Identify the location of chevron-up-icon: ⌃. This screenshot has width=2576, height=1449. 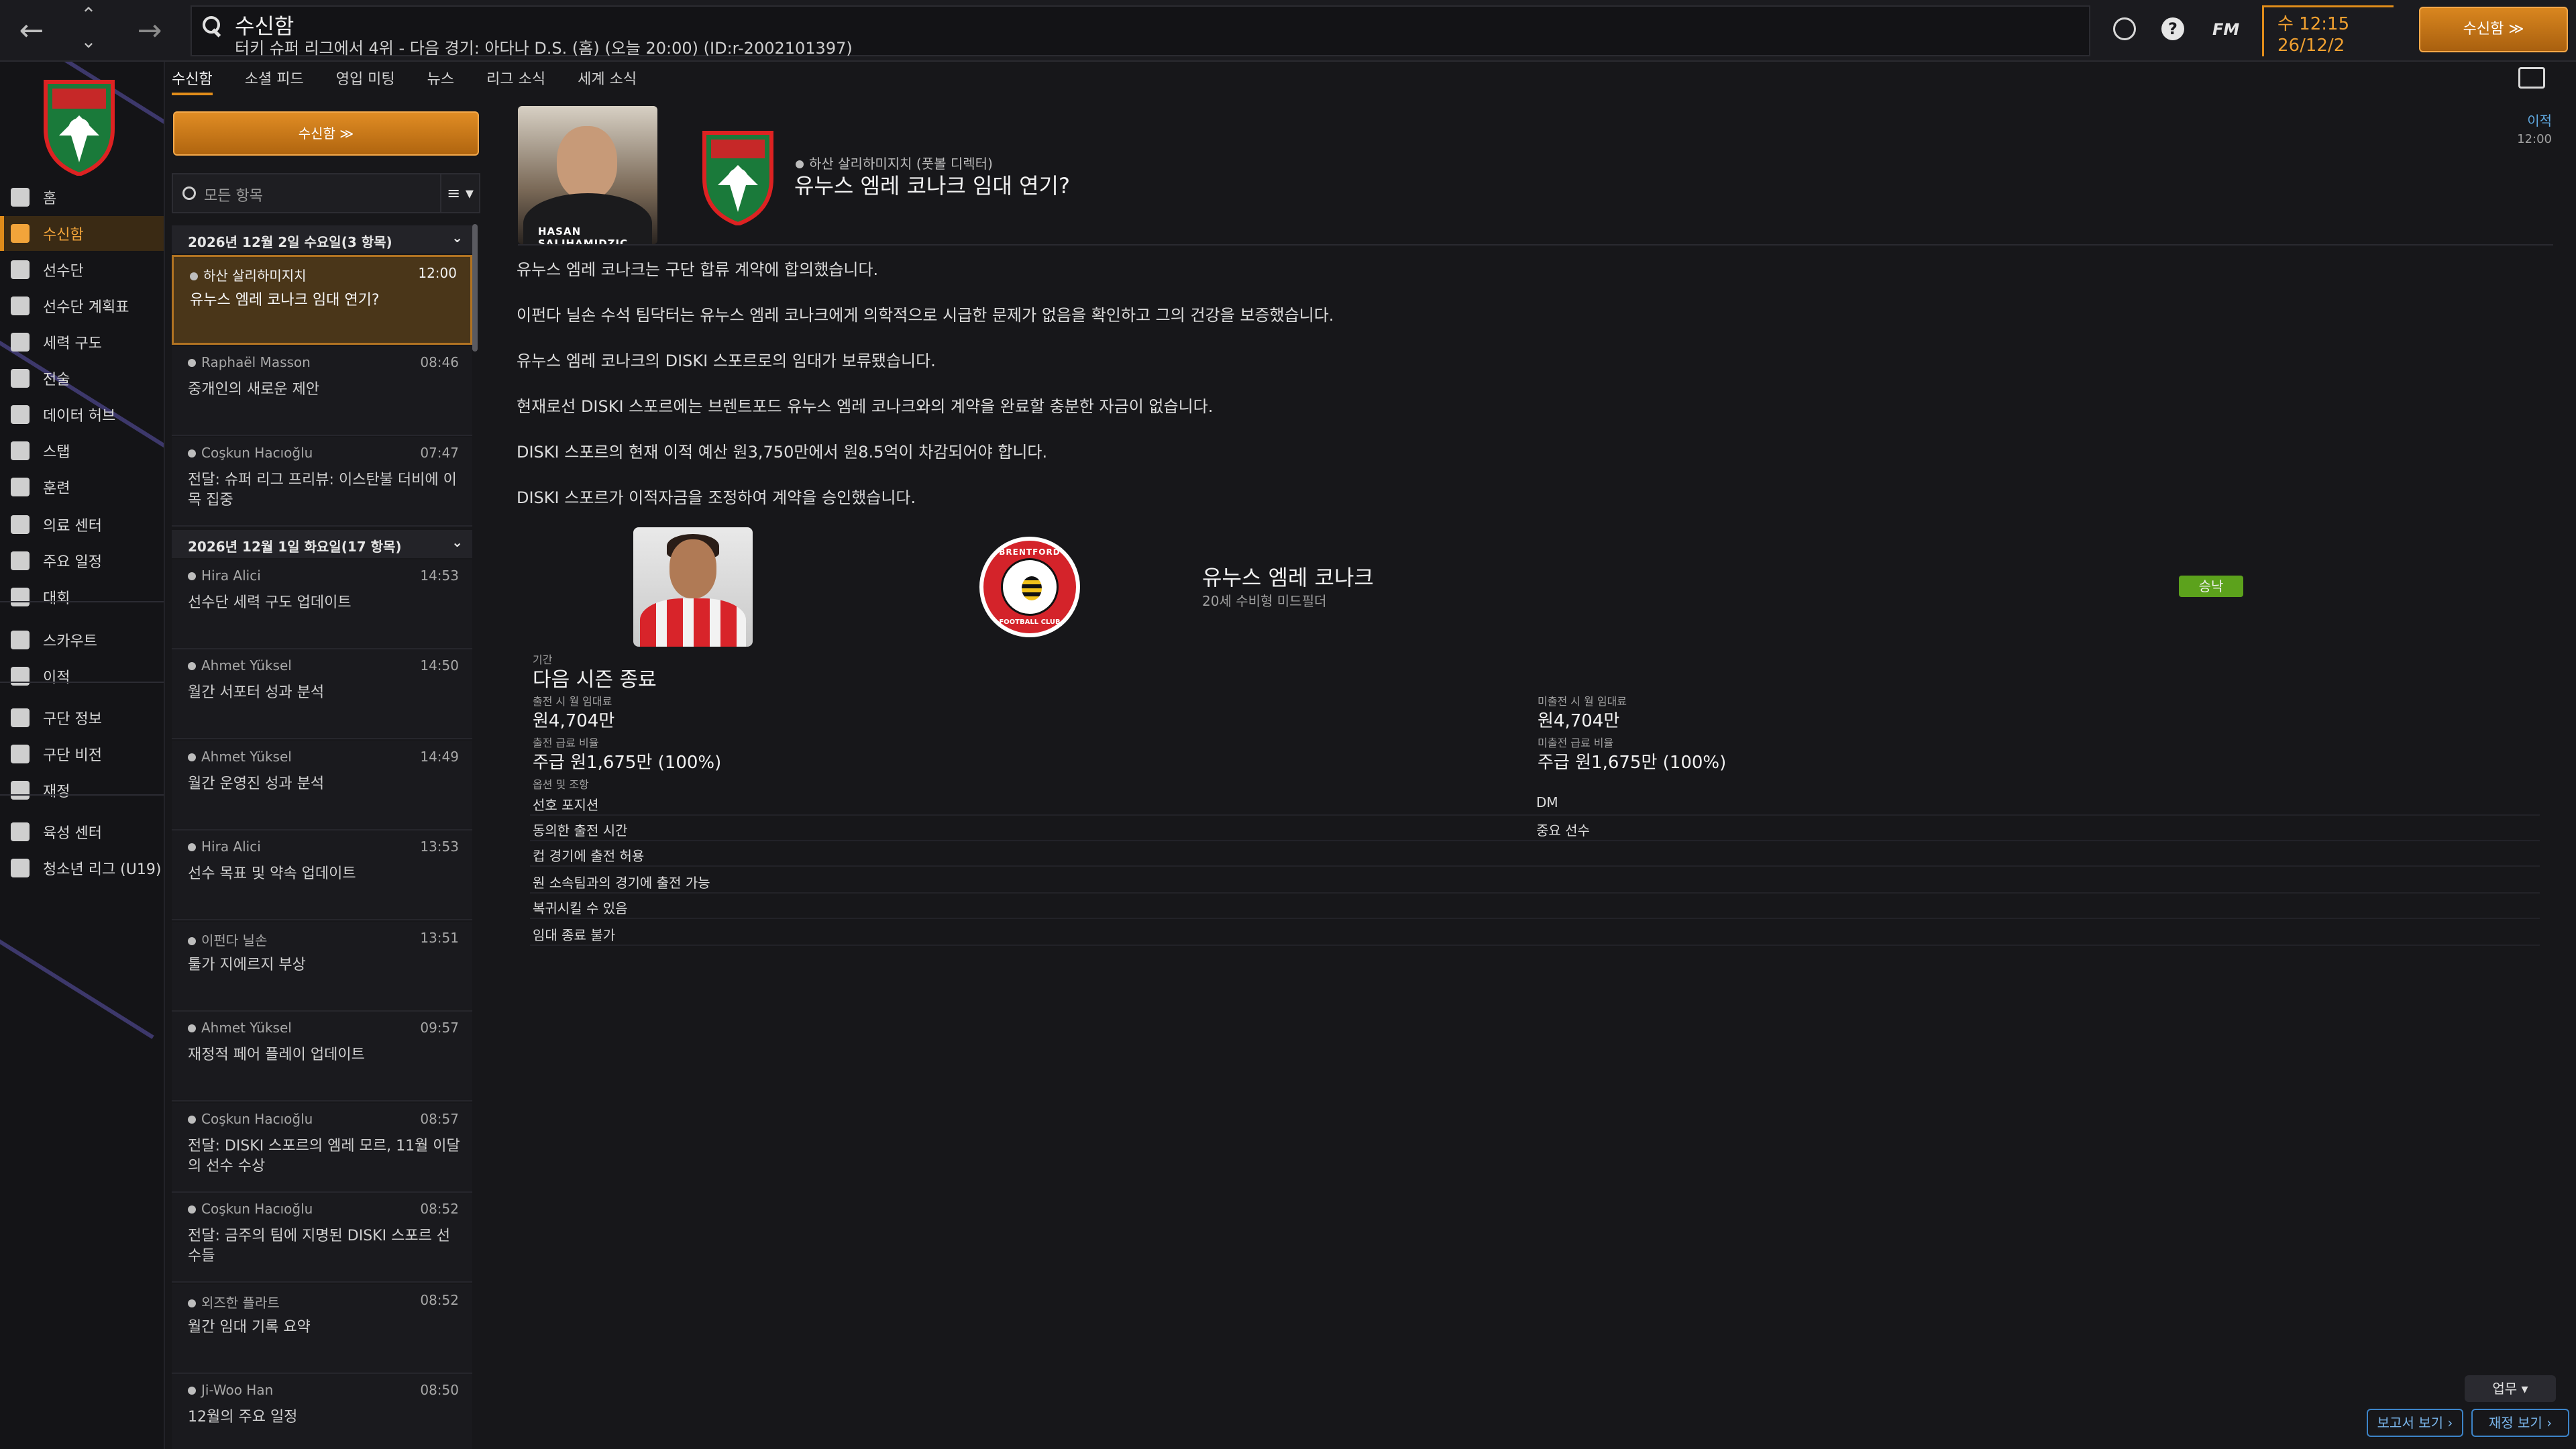
(88, 14).